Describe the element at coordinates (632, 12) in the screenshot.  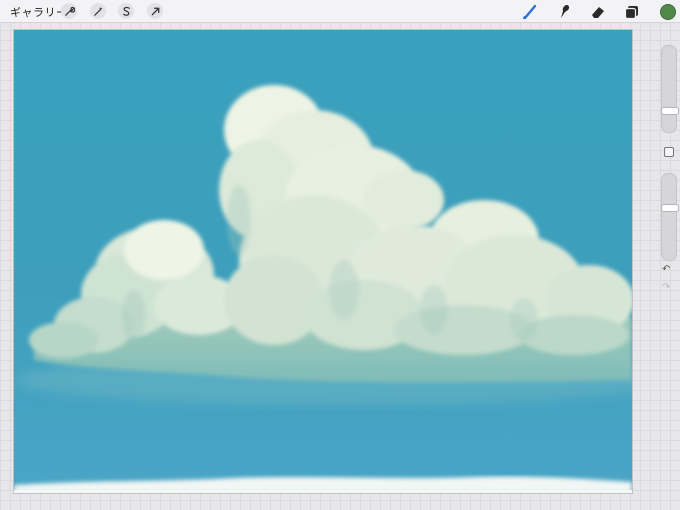
I see `layers-icon` at that location.